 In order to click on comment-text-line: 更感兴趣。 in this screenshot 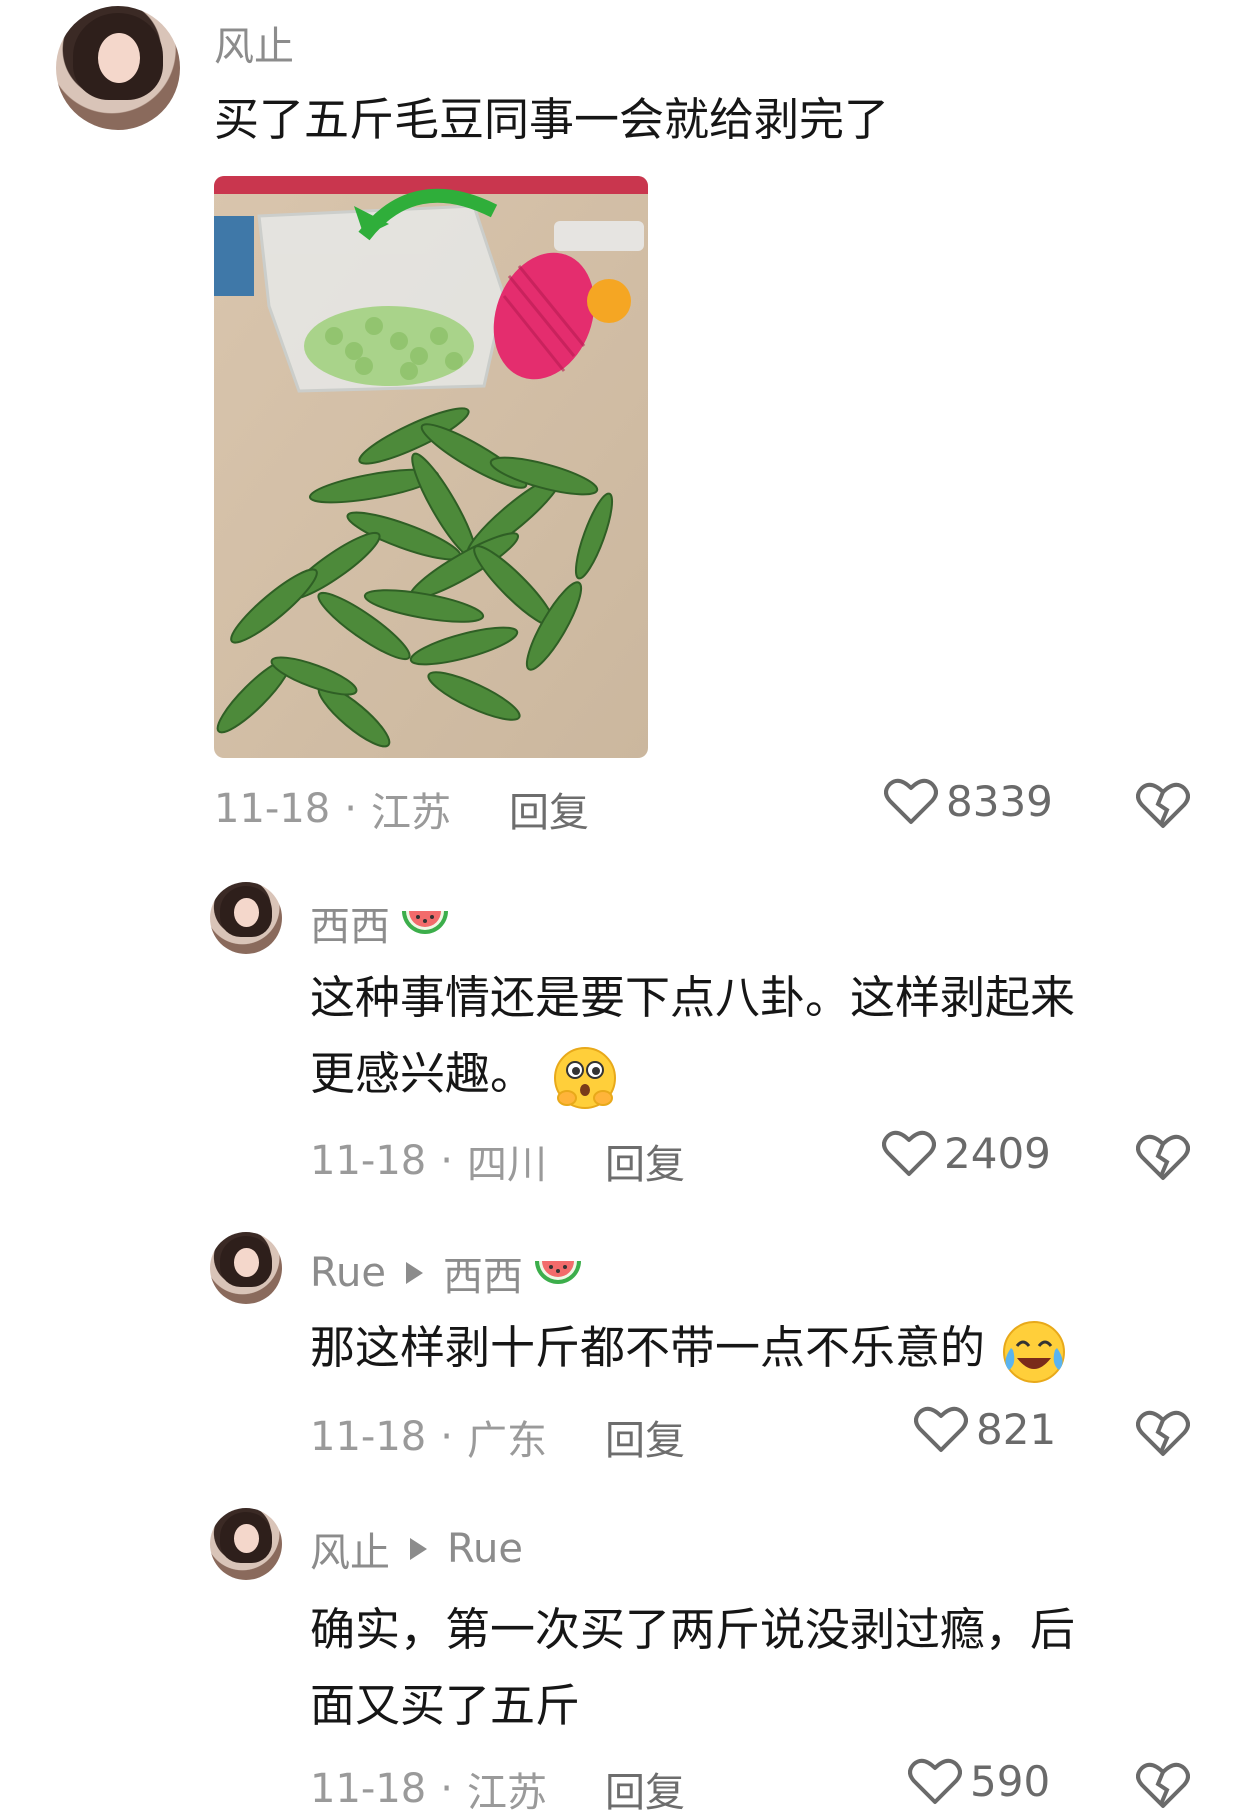, I will do `click(760, 1074)`.